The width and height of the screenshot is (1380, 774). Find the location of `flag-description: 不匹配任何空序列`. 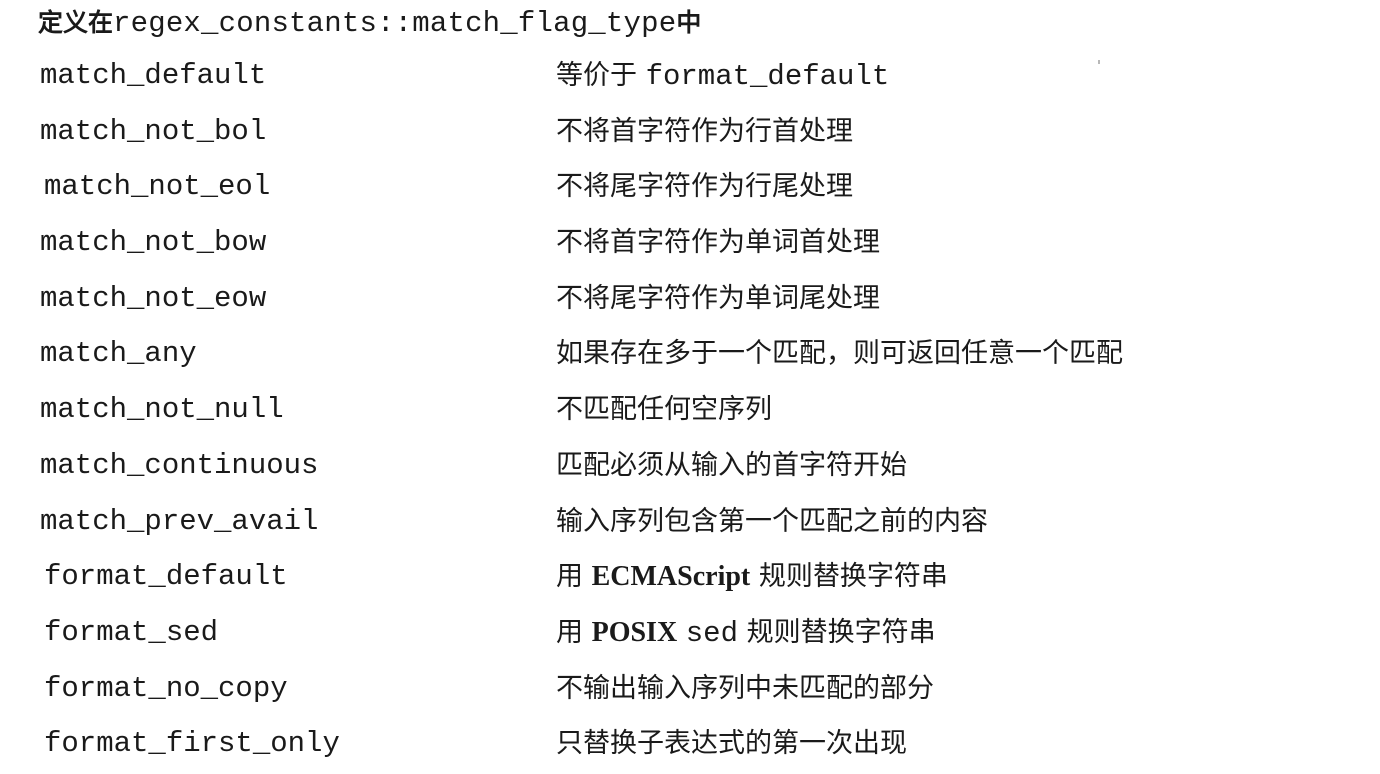

flag-description: 不匹配任何空序列 is located at coordinates (664, 410).